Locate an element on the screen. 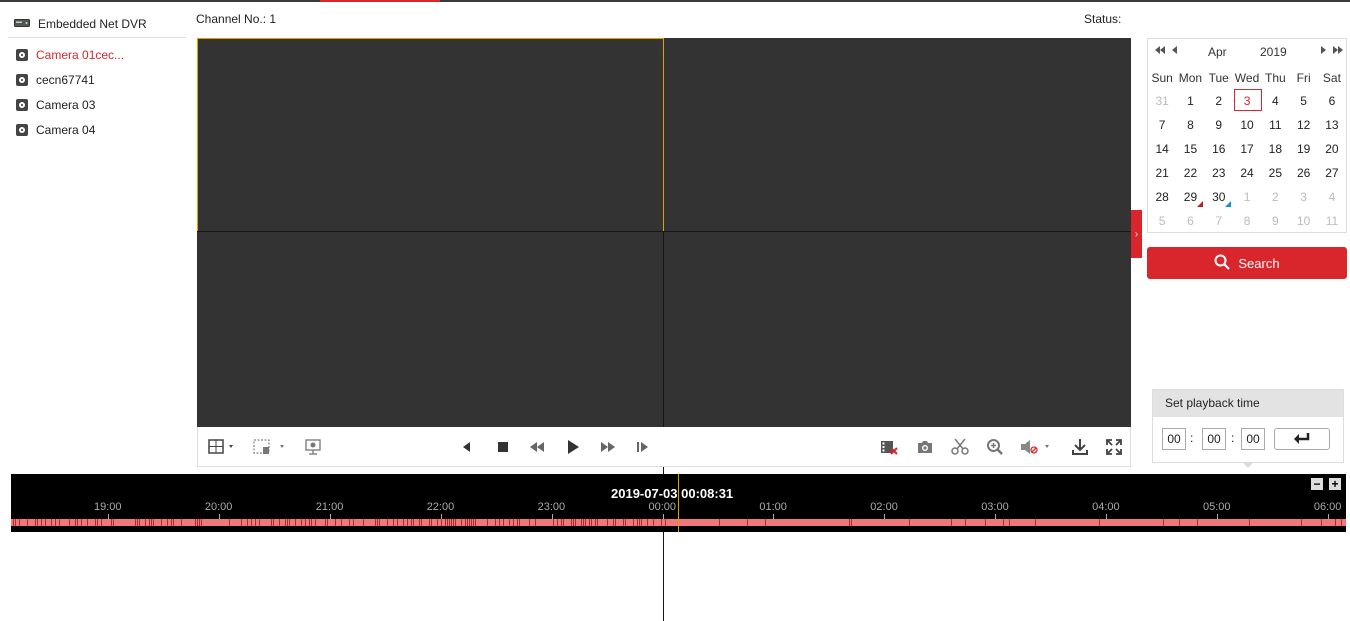 The width and height of the screenshot is (1350, 621). go-to-time-button is located at coordinates (1302, 439).